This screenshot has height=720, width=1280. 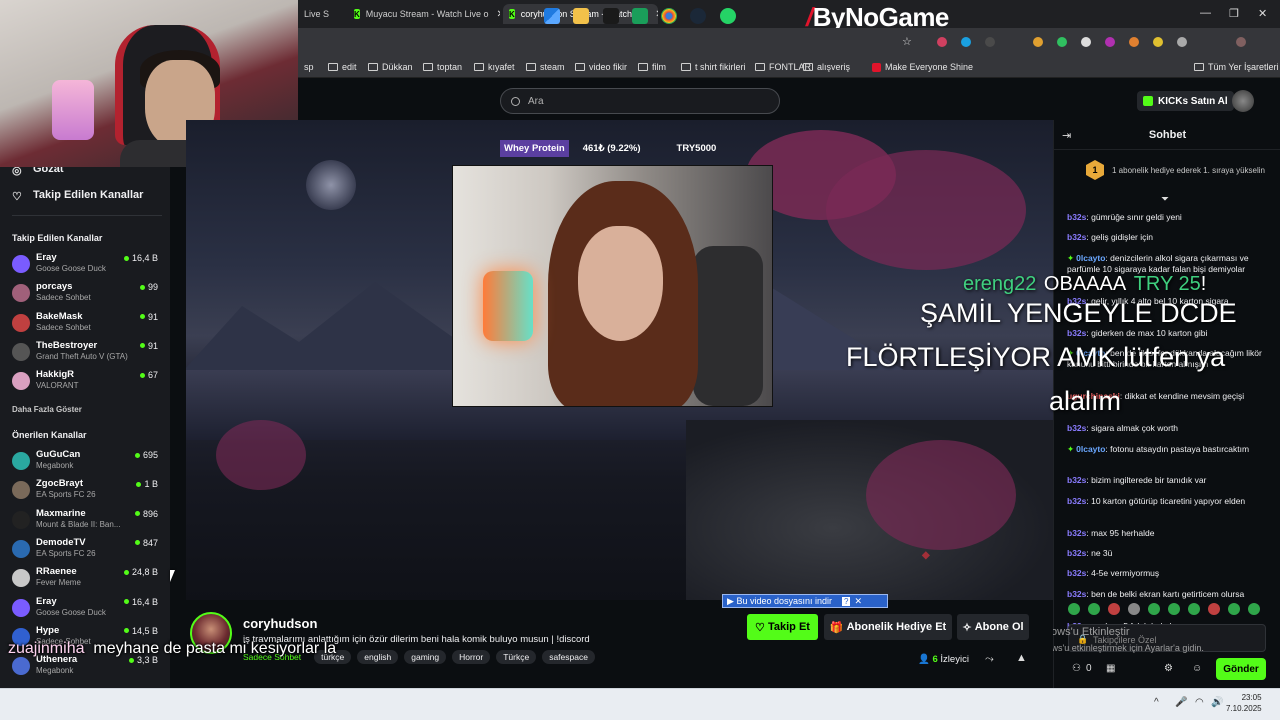 I want to click on user-avatar, so click(x=1243, y=101).